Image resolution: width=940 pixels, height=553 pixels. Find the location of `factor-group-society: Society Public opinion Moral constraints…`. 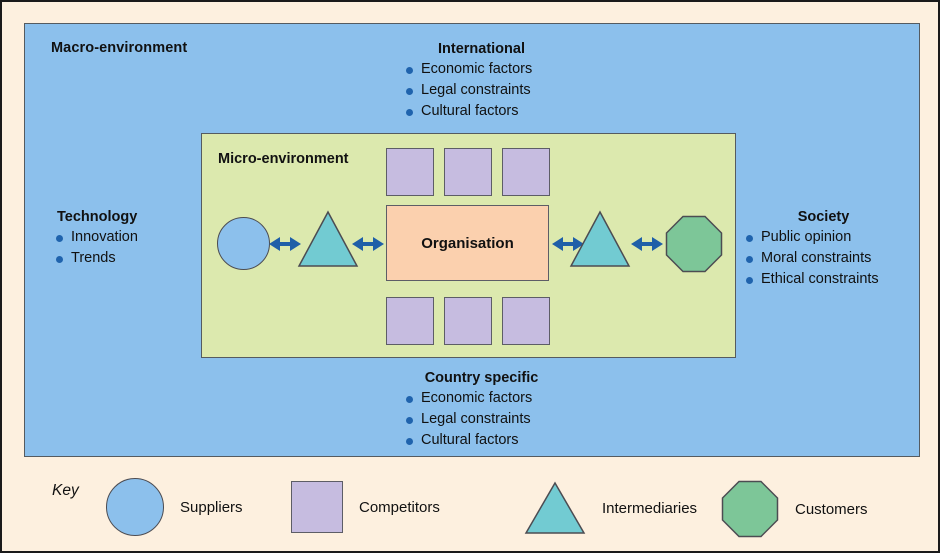

factor-group-society: Society Public opinion Moral constraints… is located at coordinates (826, 249).